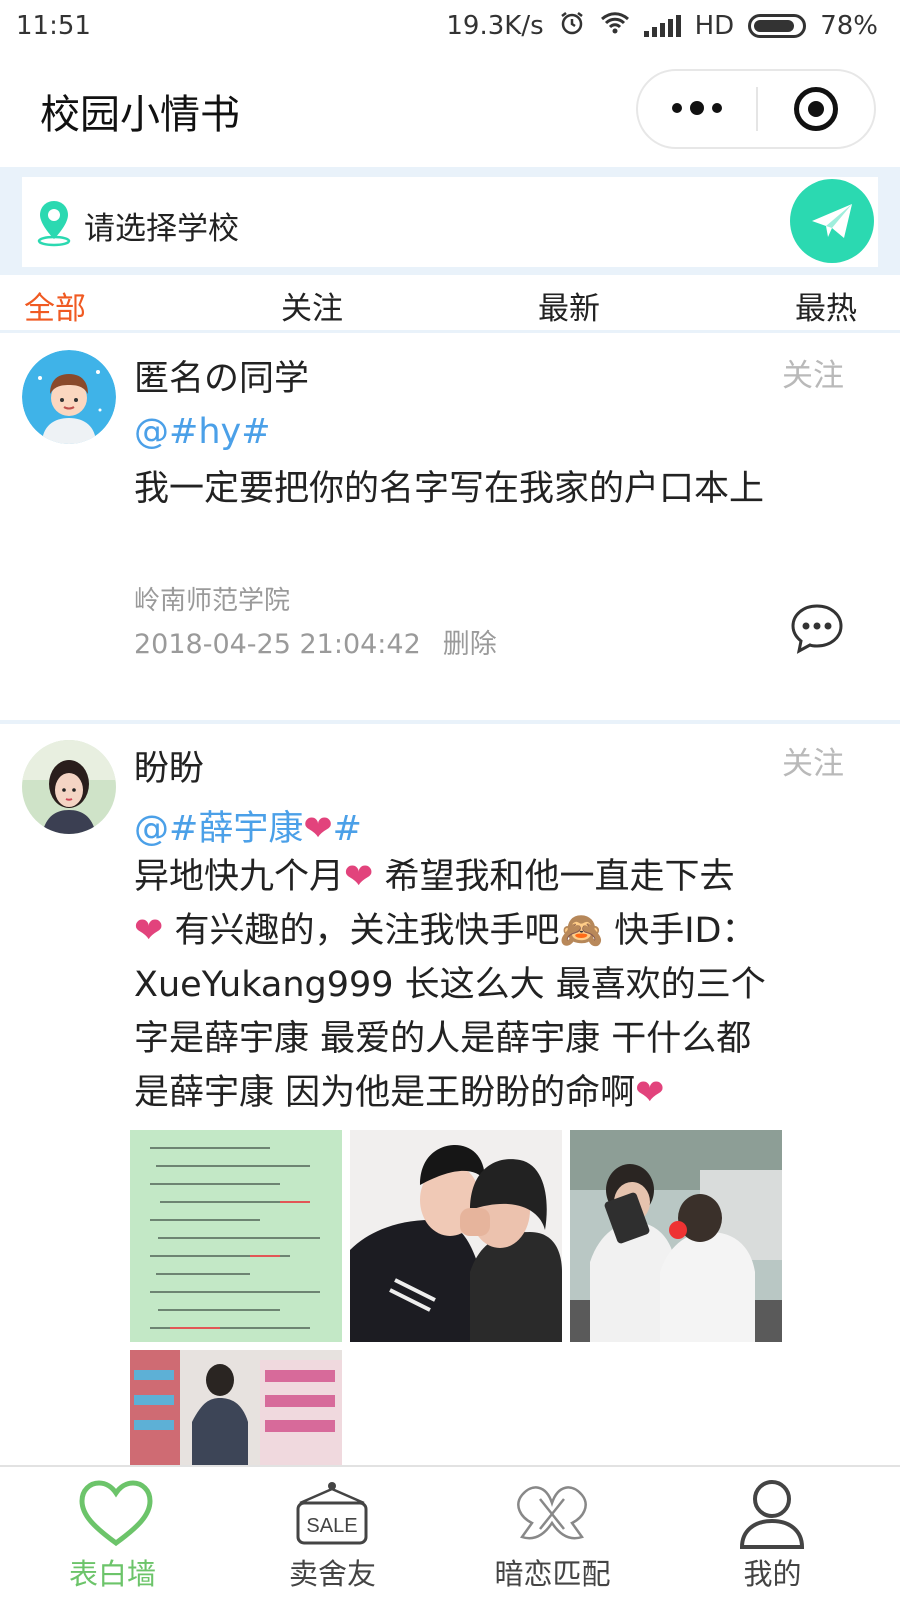 The image size is (900, 1602). Describe the element at coordinates (331, 1526) in the screenshot. I see `svg-text: SALE` at that location.